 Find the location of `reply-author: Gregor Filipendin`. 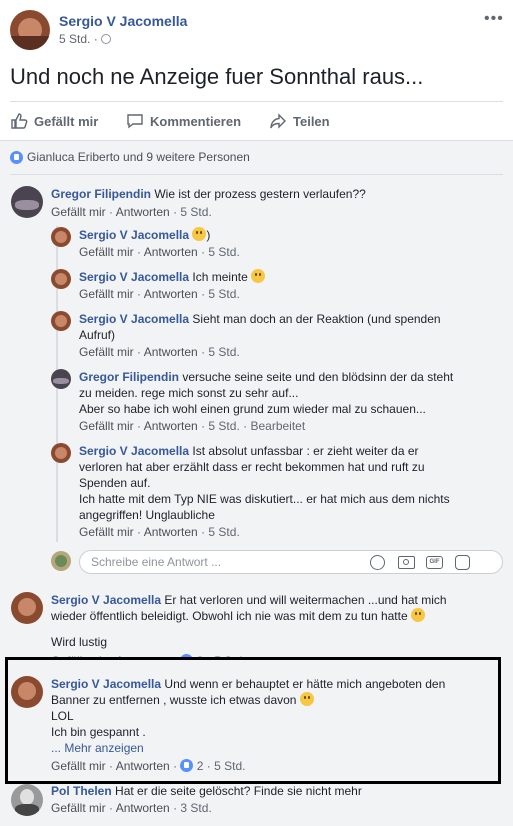

reply-author: Gregor Filipendin is located at coordinates (129, 377).